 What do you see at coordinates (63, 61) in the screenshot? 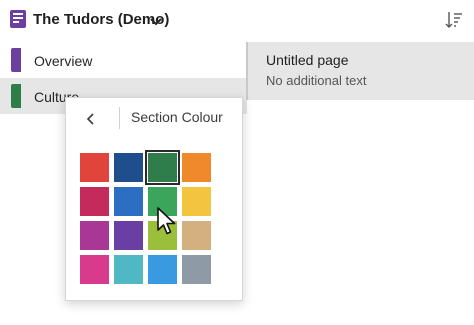
I see `section-label: Overview` at bounding box center [63, 61].